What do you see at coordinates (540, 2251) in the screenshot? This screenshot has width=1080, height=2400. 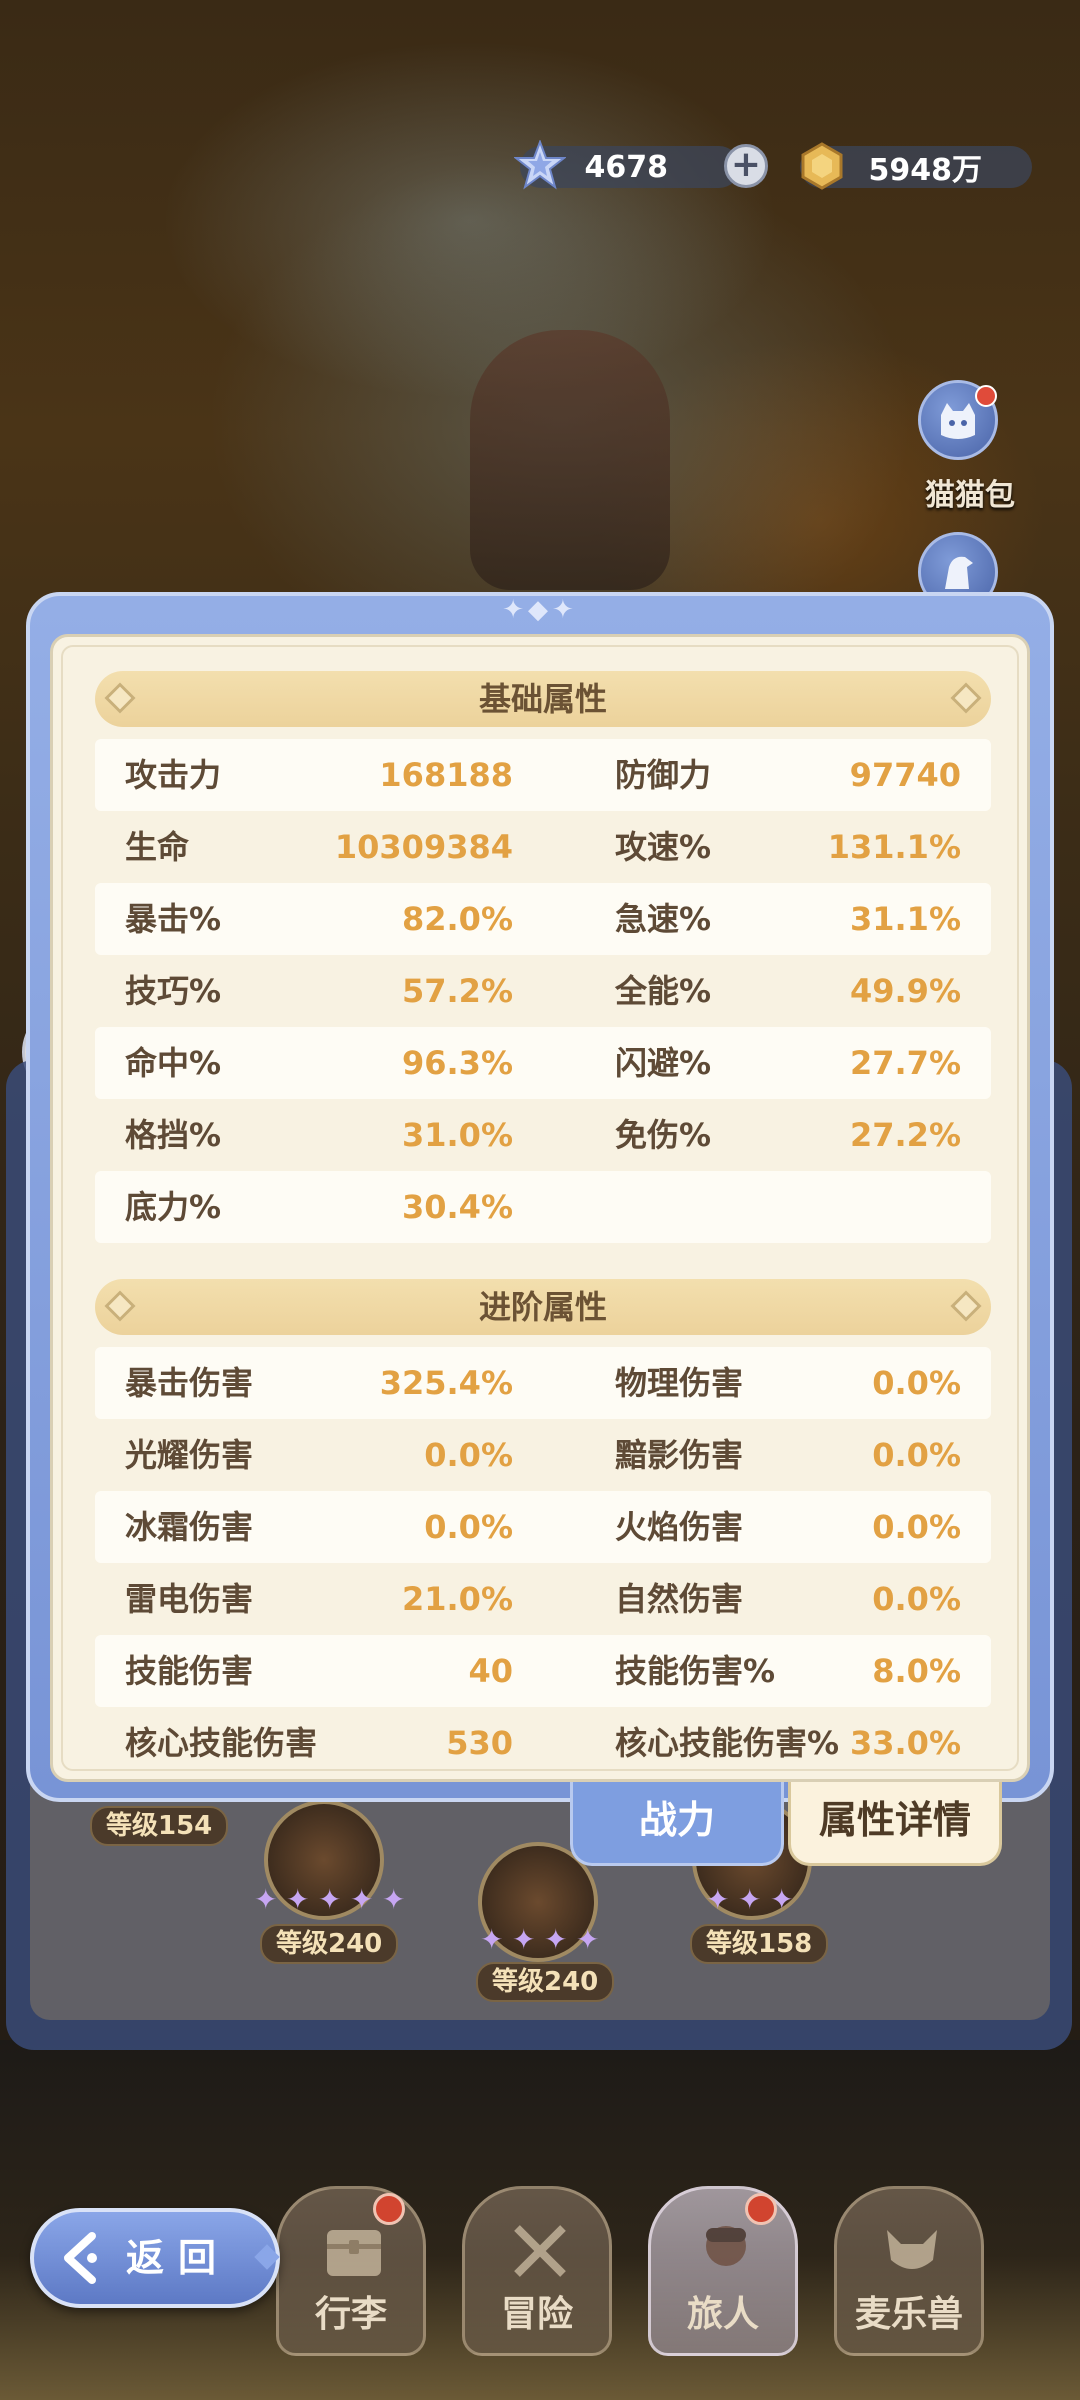 I see `crossed-swords-icon` at bounding box center [540, 2251].